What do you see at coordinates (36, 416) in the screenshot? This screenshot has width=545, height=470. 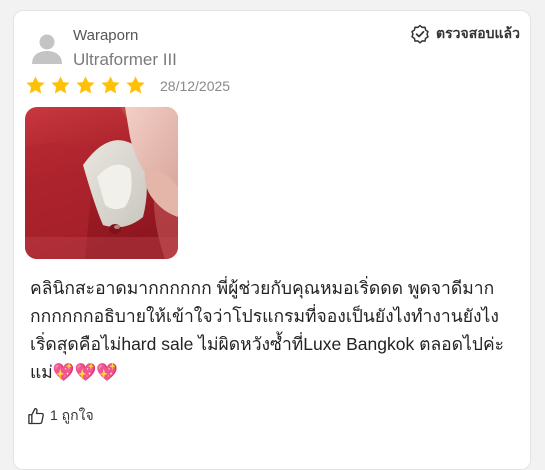 I see `thumbs-up-icon` at bounding box center [36, 416].